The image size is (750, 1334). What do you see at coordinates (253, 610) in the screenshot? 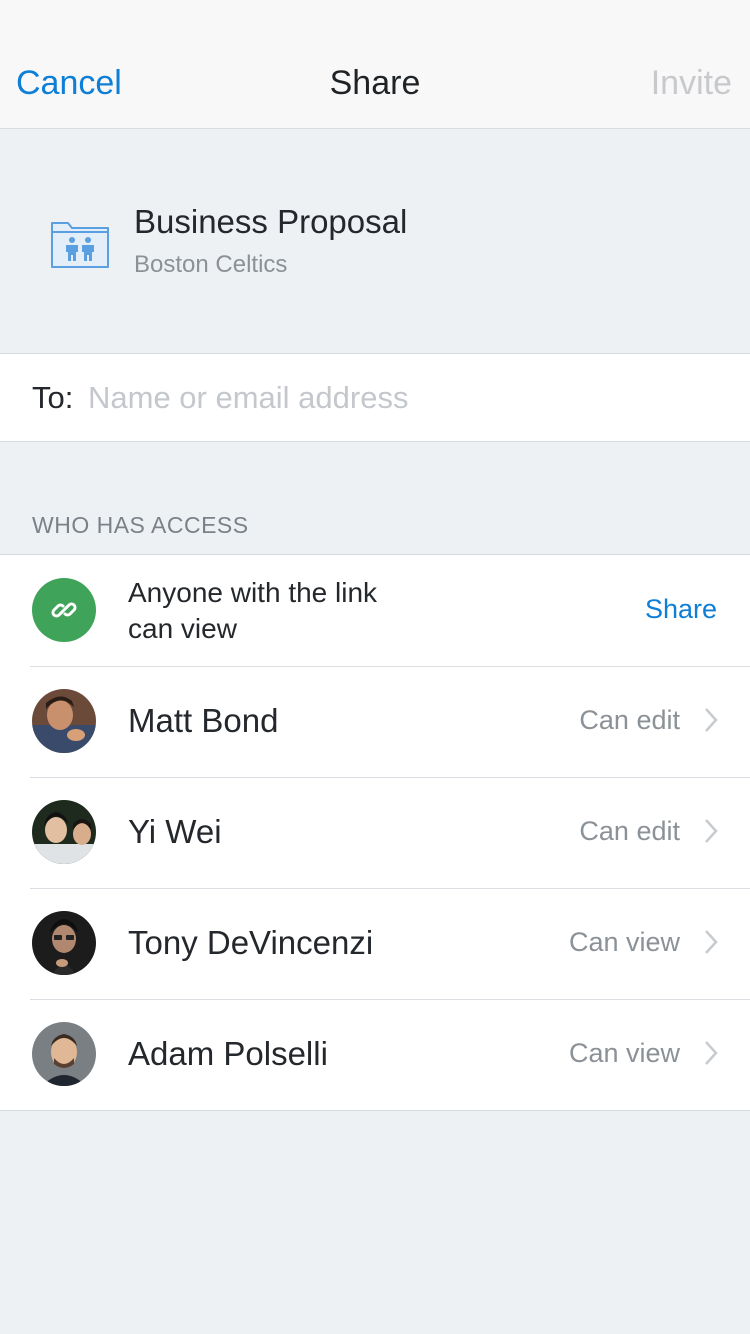
I see `link-sharing-description: Anyone with the link can view` at bounding box center [253, 610].